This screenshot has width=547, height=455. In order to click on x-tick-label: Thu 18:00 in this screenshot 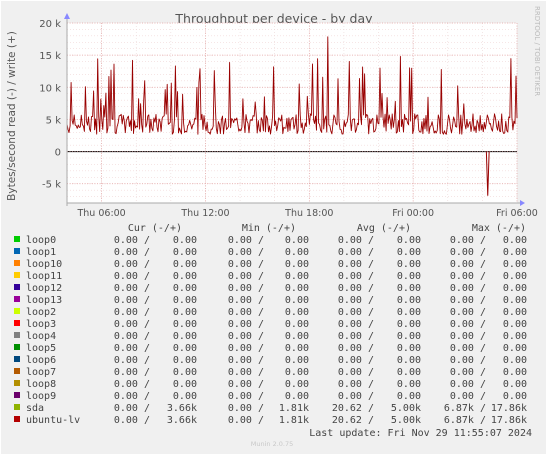, I will do `click(308, 213)`.